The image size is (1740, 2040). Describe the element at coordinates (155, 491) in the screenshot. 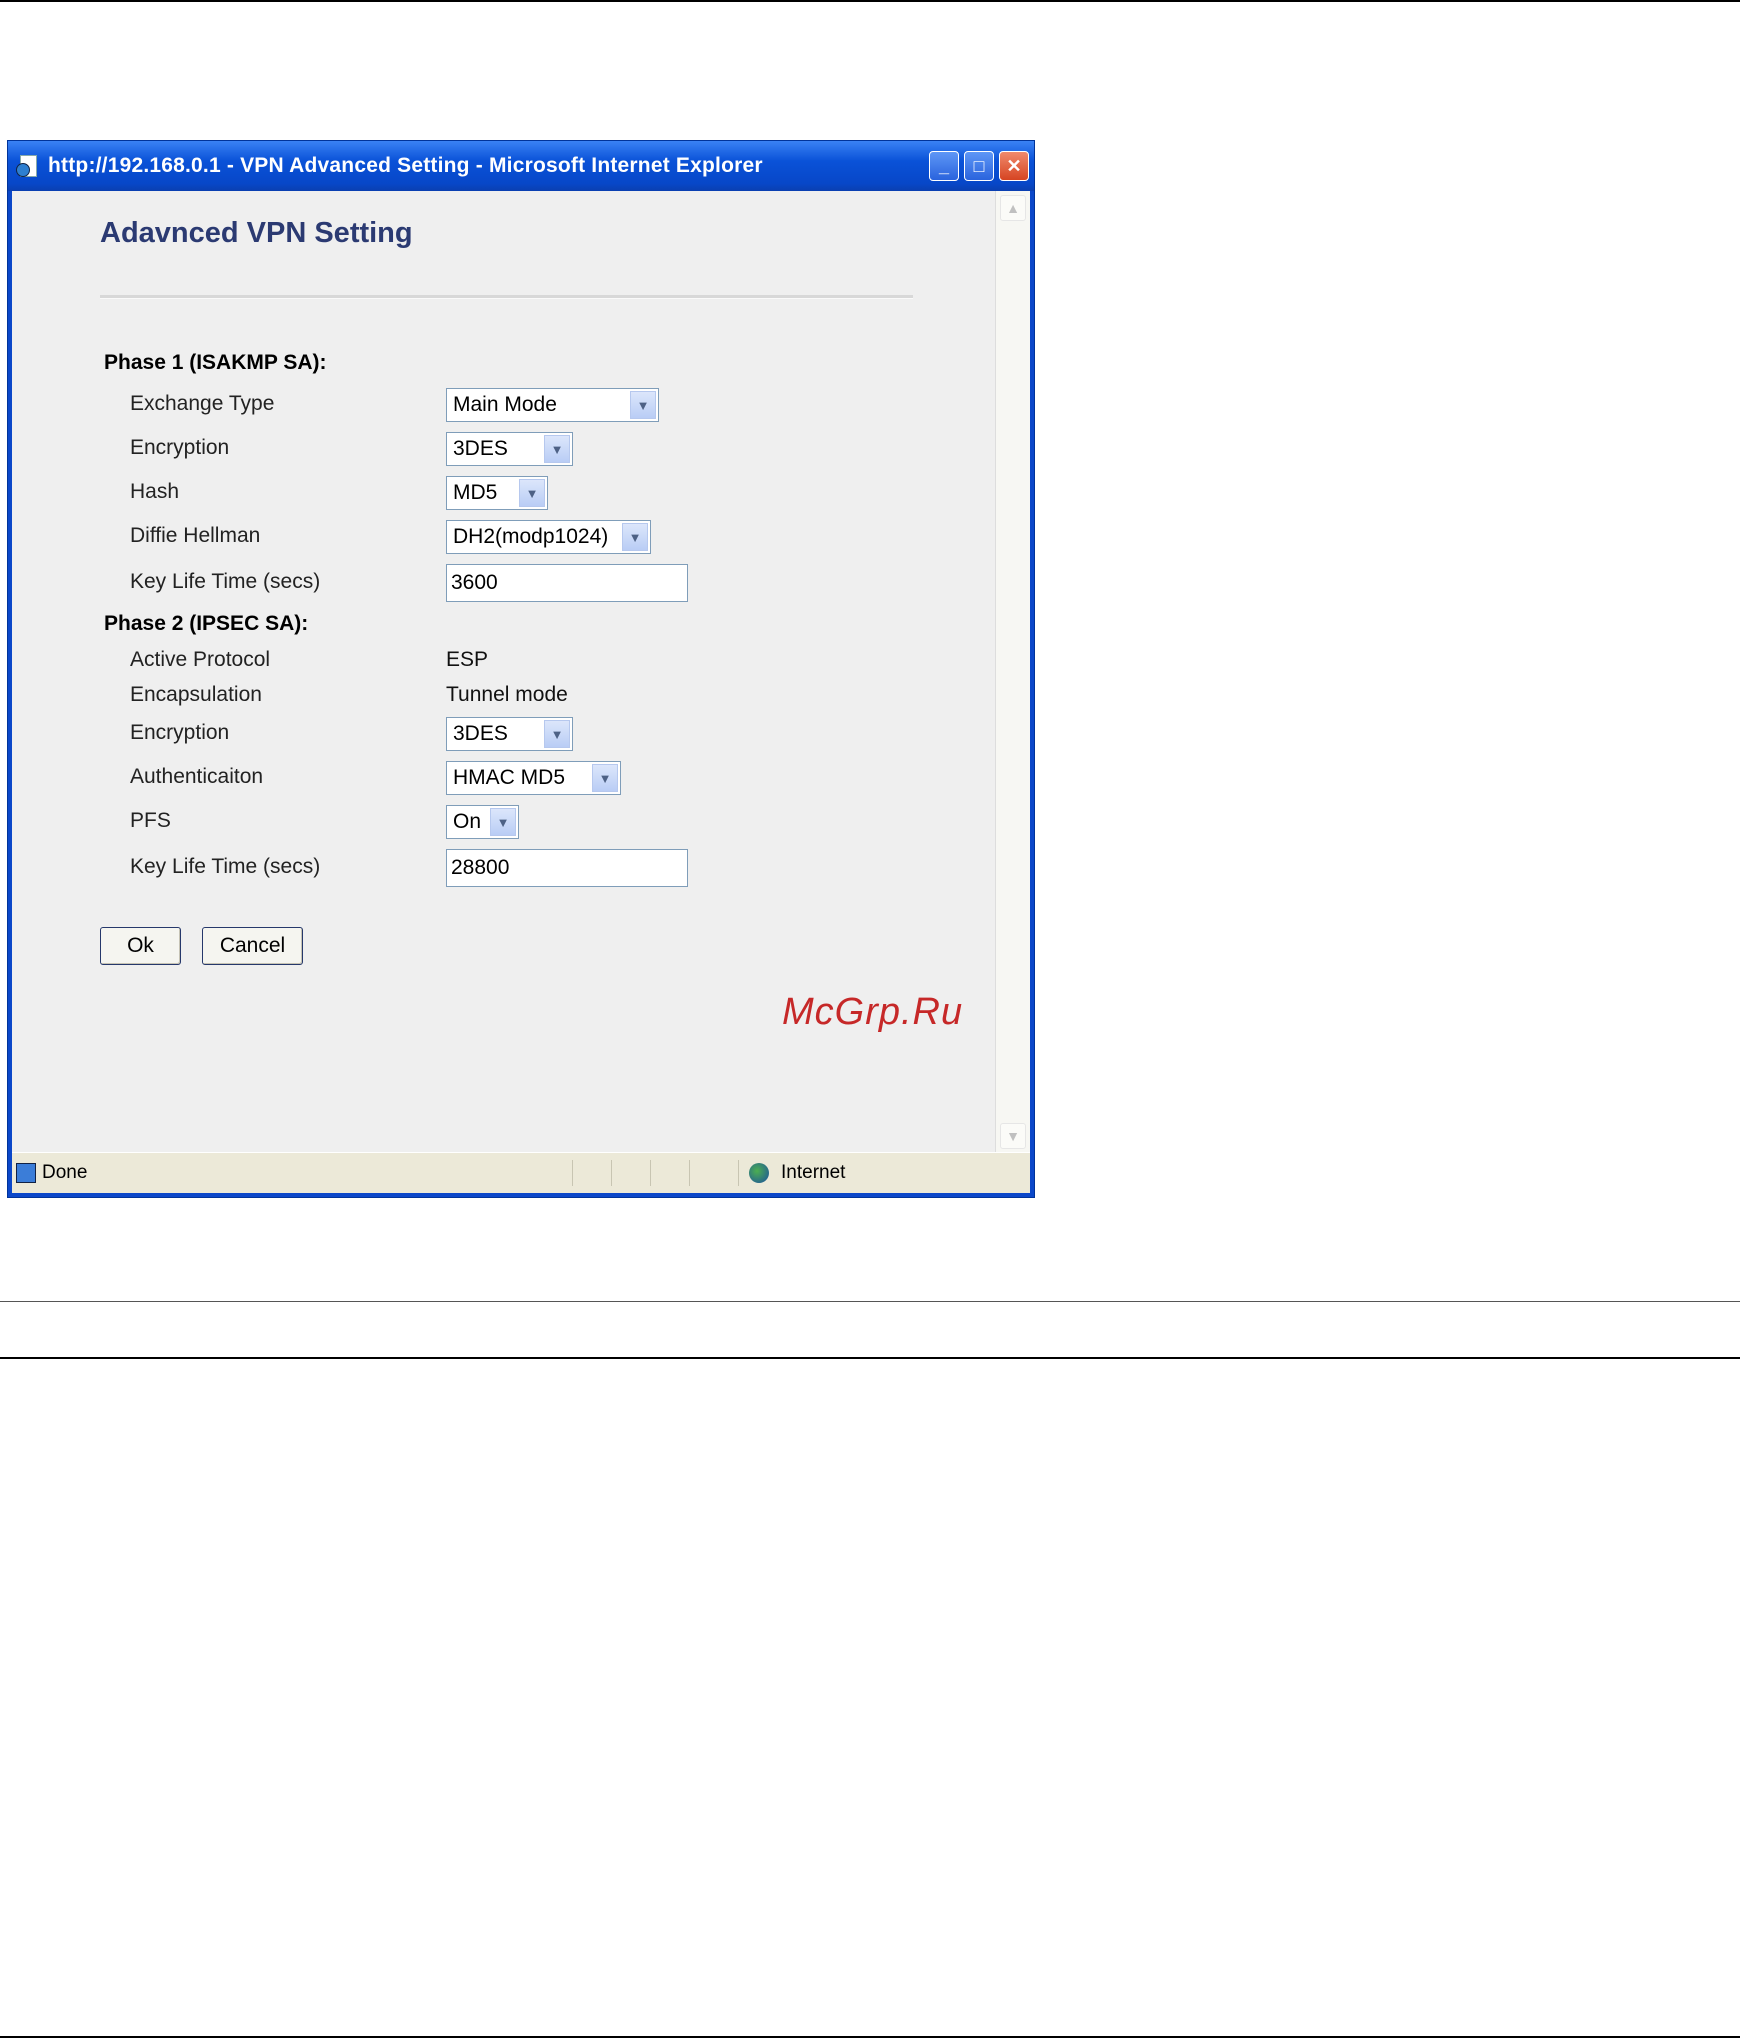

I see `hash-label: Hash` at that location.